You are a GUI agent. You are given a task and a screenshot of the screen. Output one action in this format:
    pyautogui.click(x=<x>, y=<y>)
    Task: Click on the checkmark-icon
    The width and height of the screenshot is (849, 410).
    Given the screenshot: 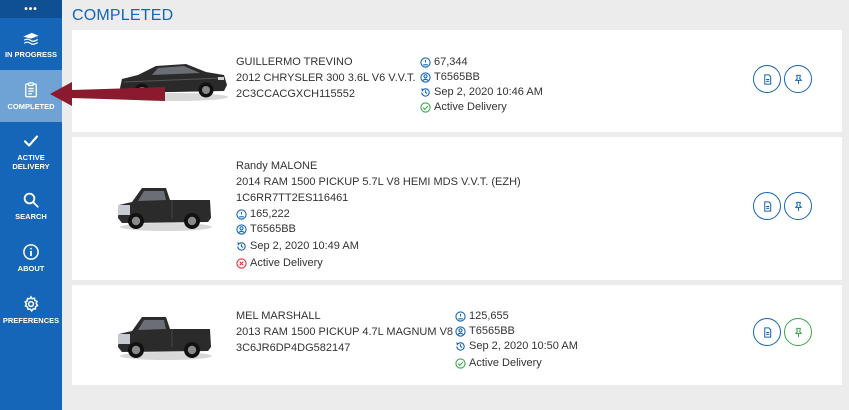 What is the action you would take?
    pyautogui.click(x=31, y=140)
    